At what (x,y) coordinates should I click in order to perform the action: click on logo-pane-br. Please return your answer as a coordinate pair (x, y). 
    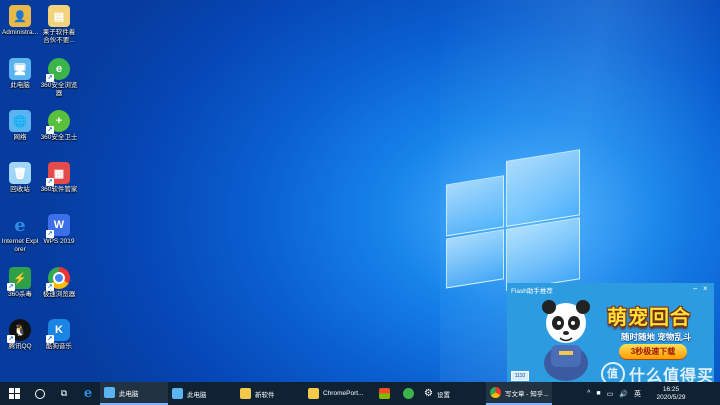
    Looking at the image, I should click on (543, 254).